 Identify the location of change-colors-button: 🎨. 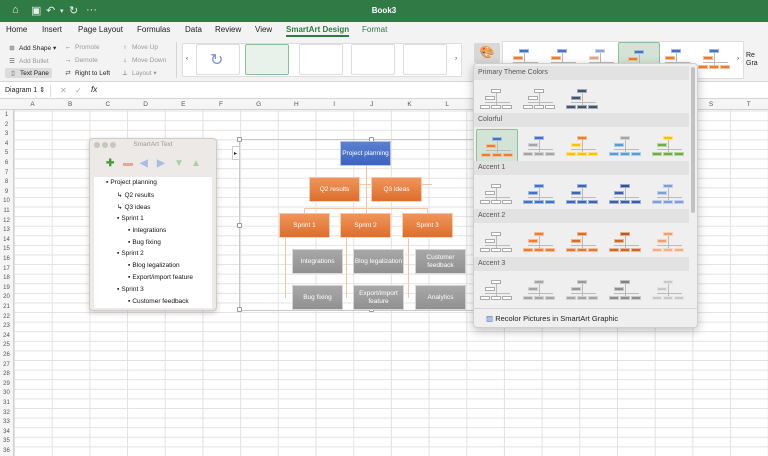
(487, 53).